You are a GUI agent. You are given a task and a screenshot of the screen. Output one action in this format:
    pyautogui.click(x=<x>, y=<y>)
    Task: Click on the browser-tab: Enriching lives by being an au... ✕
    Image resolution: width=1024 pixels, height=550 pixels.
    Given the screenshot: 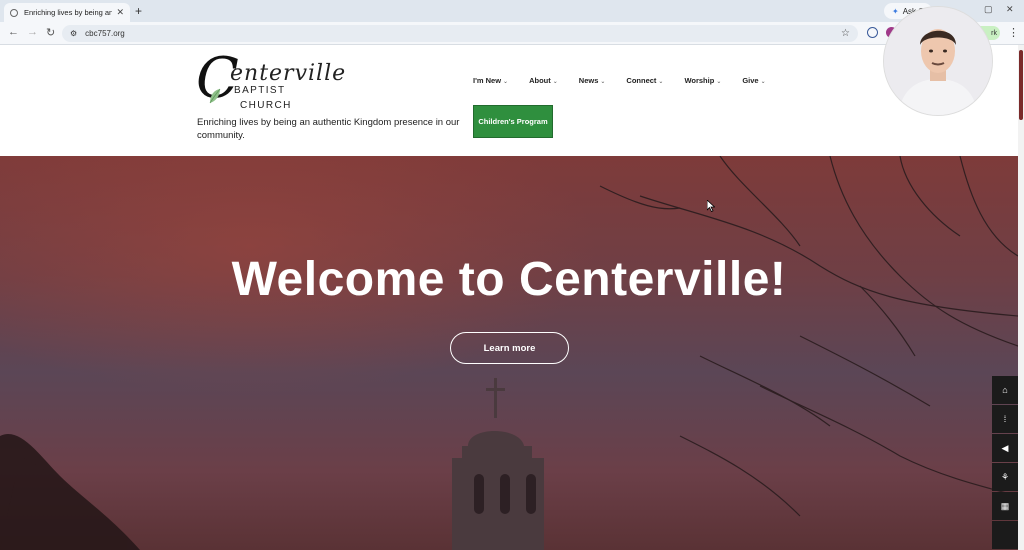 What is the action you would take?
    pyautogui.click(x=67, y=12)
    